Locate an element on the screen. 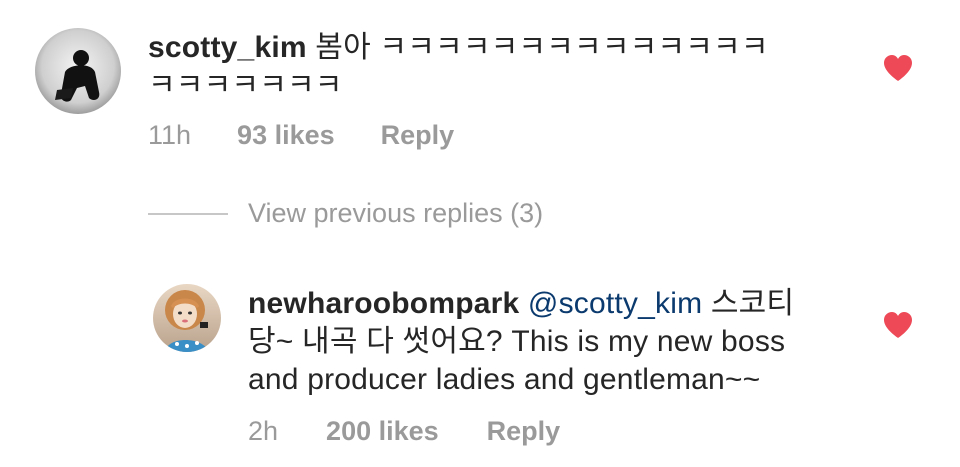 Image resolution: width=960 pixels, height=467 pixels. avatar-scotty-kim is located at coordinates (78, 71).